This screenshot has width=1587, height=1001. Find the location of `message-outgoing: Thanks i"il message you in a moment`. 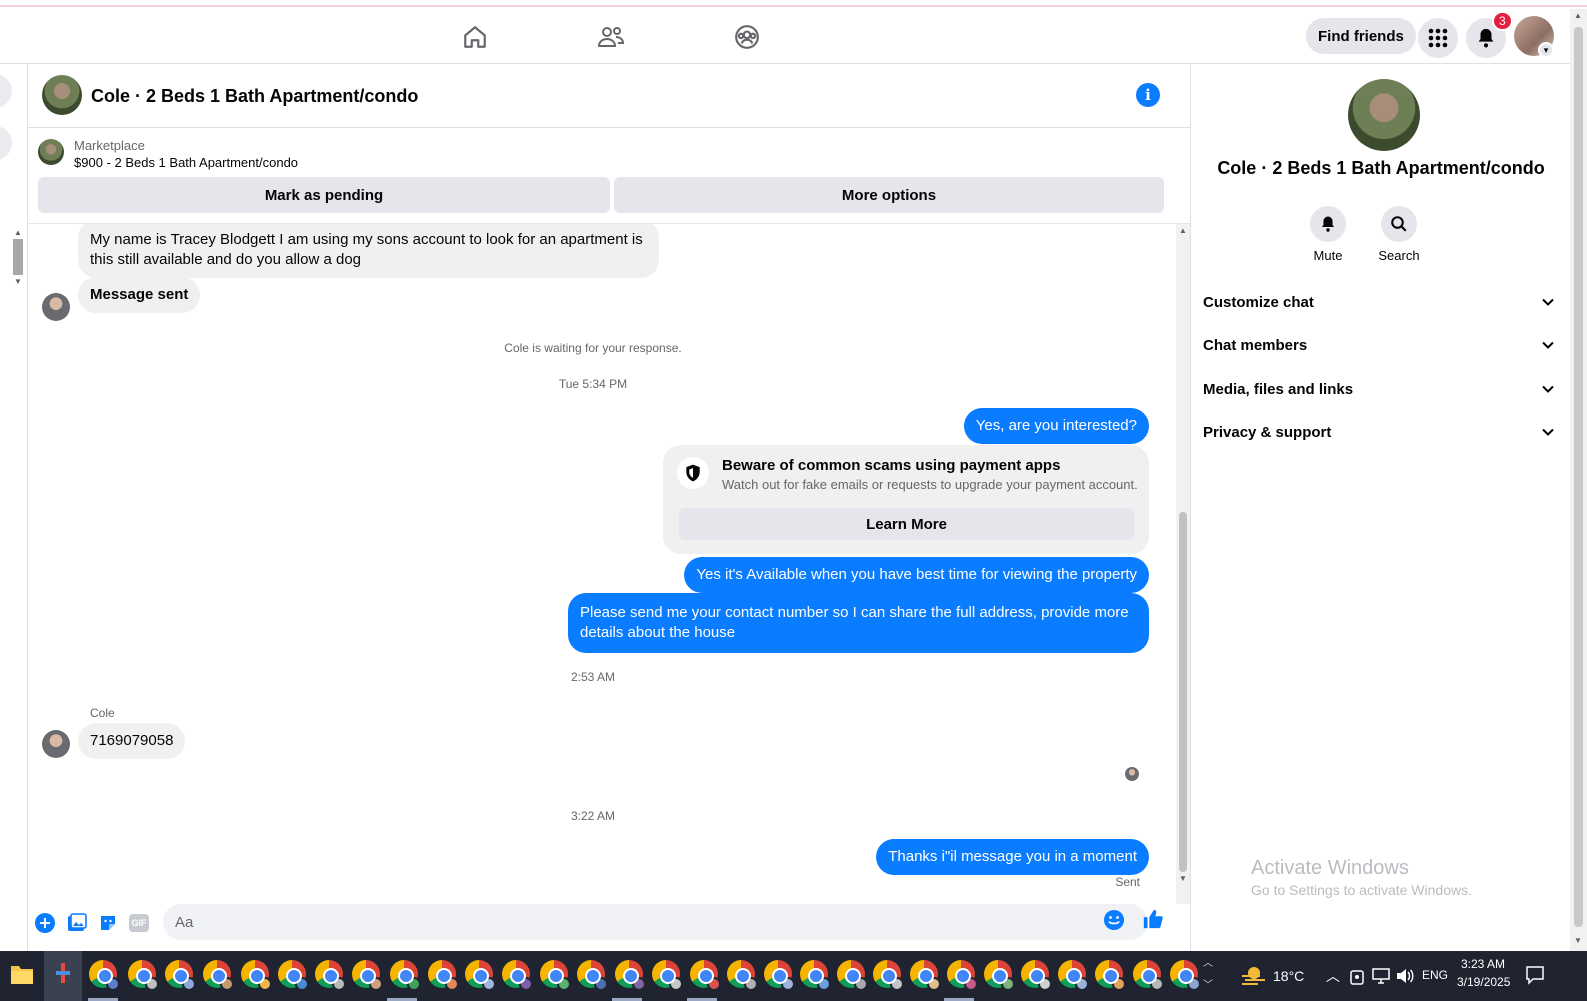

message-outgoing: Thanks i"il message you in a moment is located at coordinates (1012, 857).